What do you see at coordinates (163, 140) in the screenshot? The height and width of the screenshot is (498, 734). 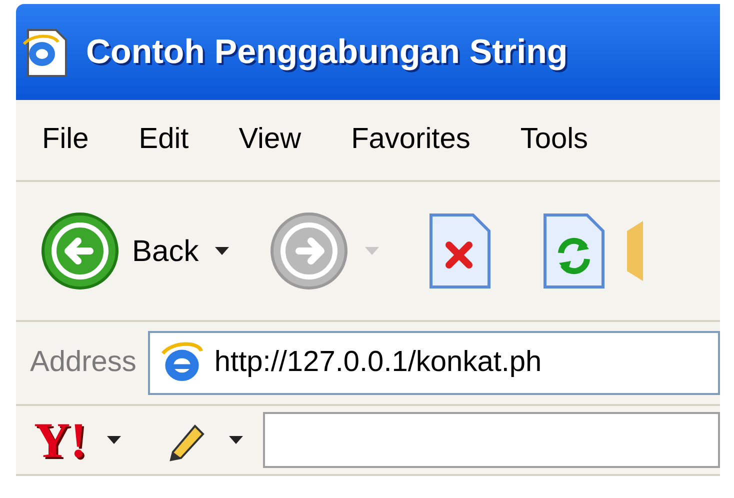 I see `menu-item: Edit` at bounding box center [163, 140].